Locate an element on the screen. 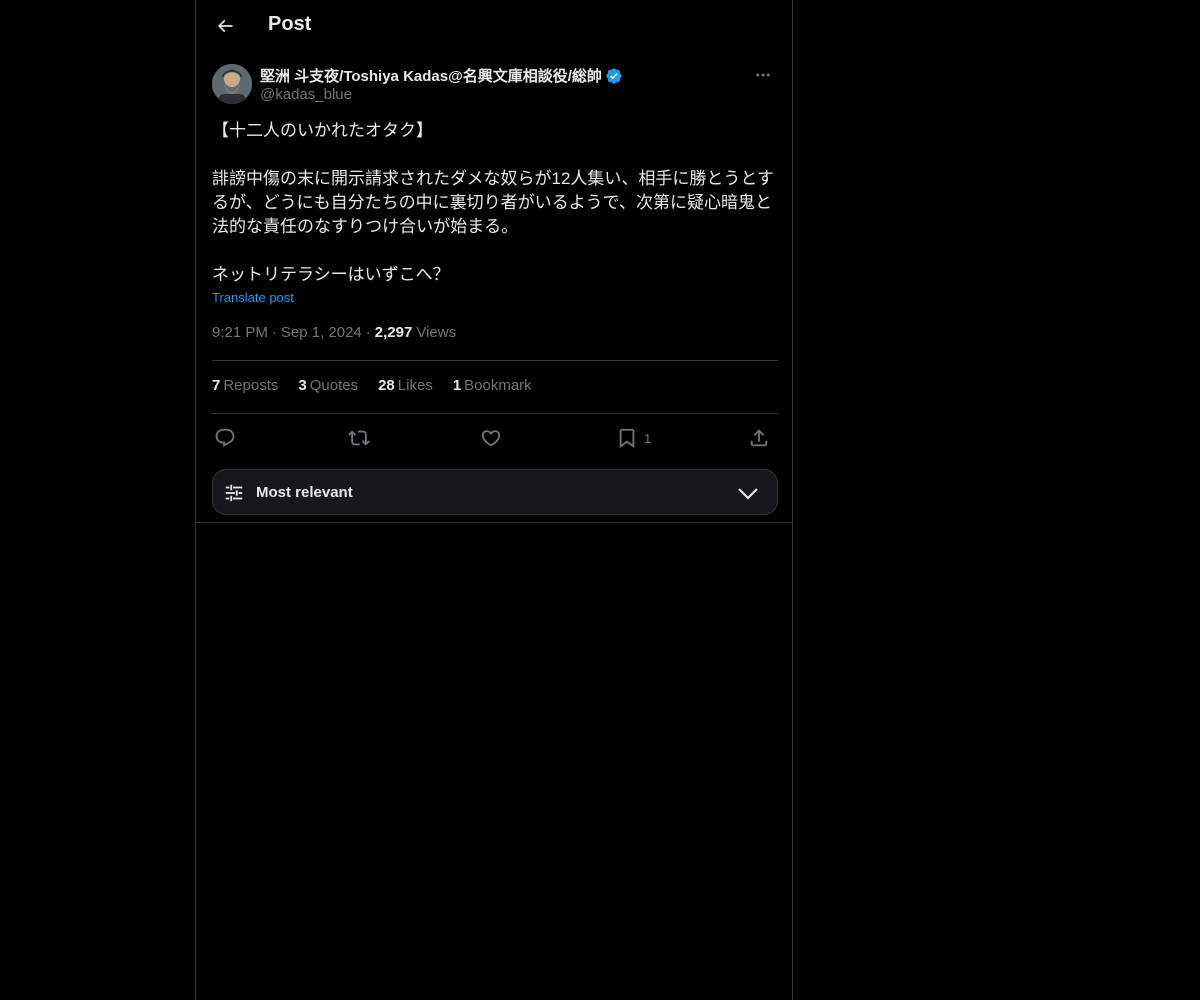  avatar is located at coordinates (232, 84).